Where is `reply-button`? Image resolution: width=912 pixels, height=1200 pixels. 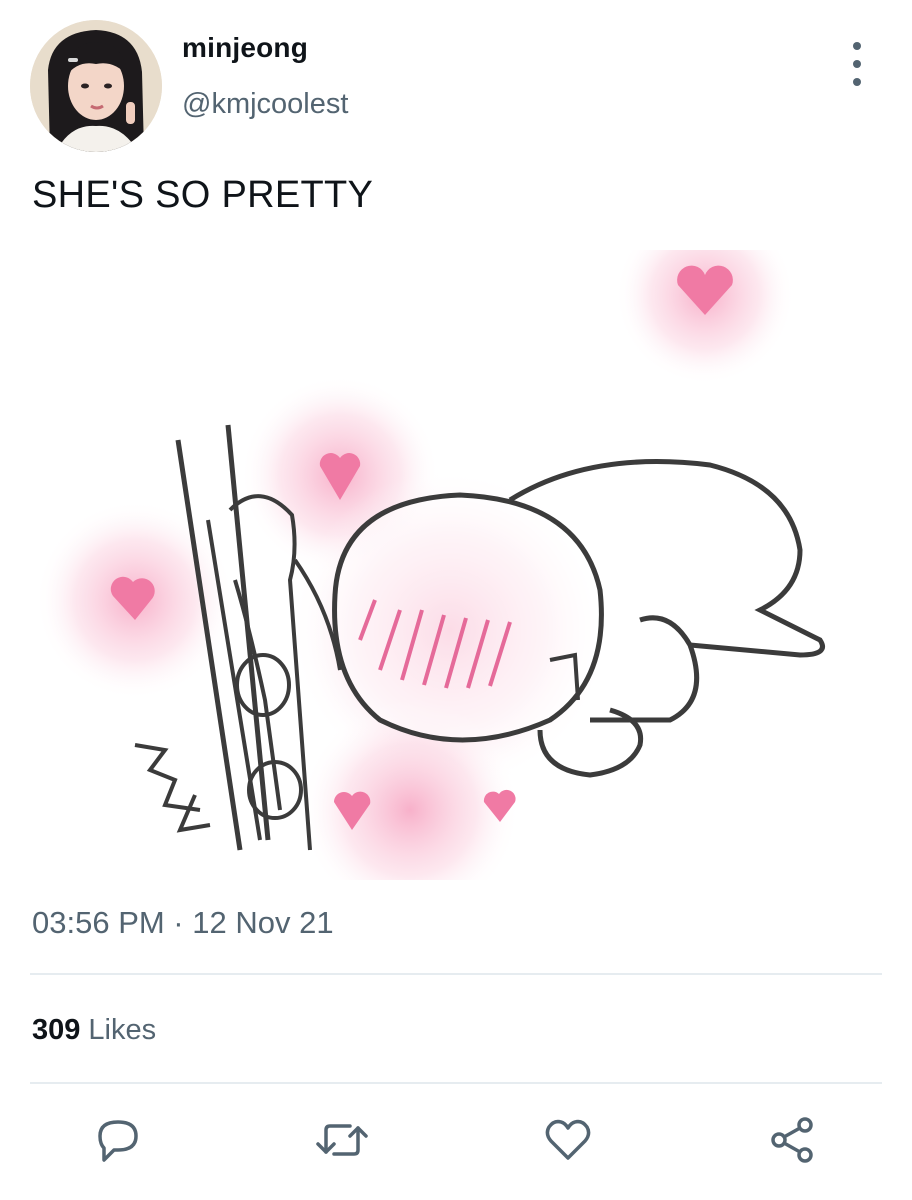
reply-button is located at coordinates (118, 1140).